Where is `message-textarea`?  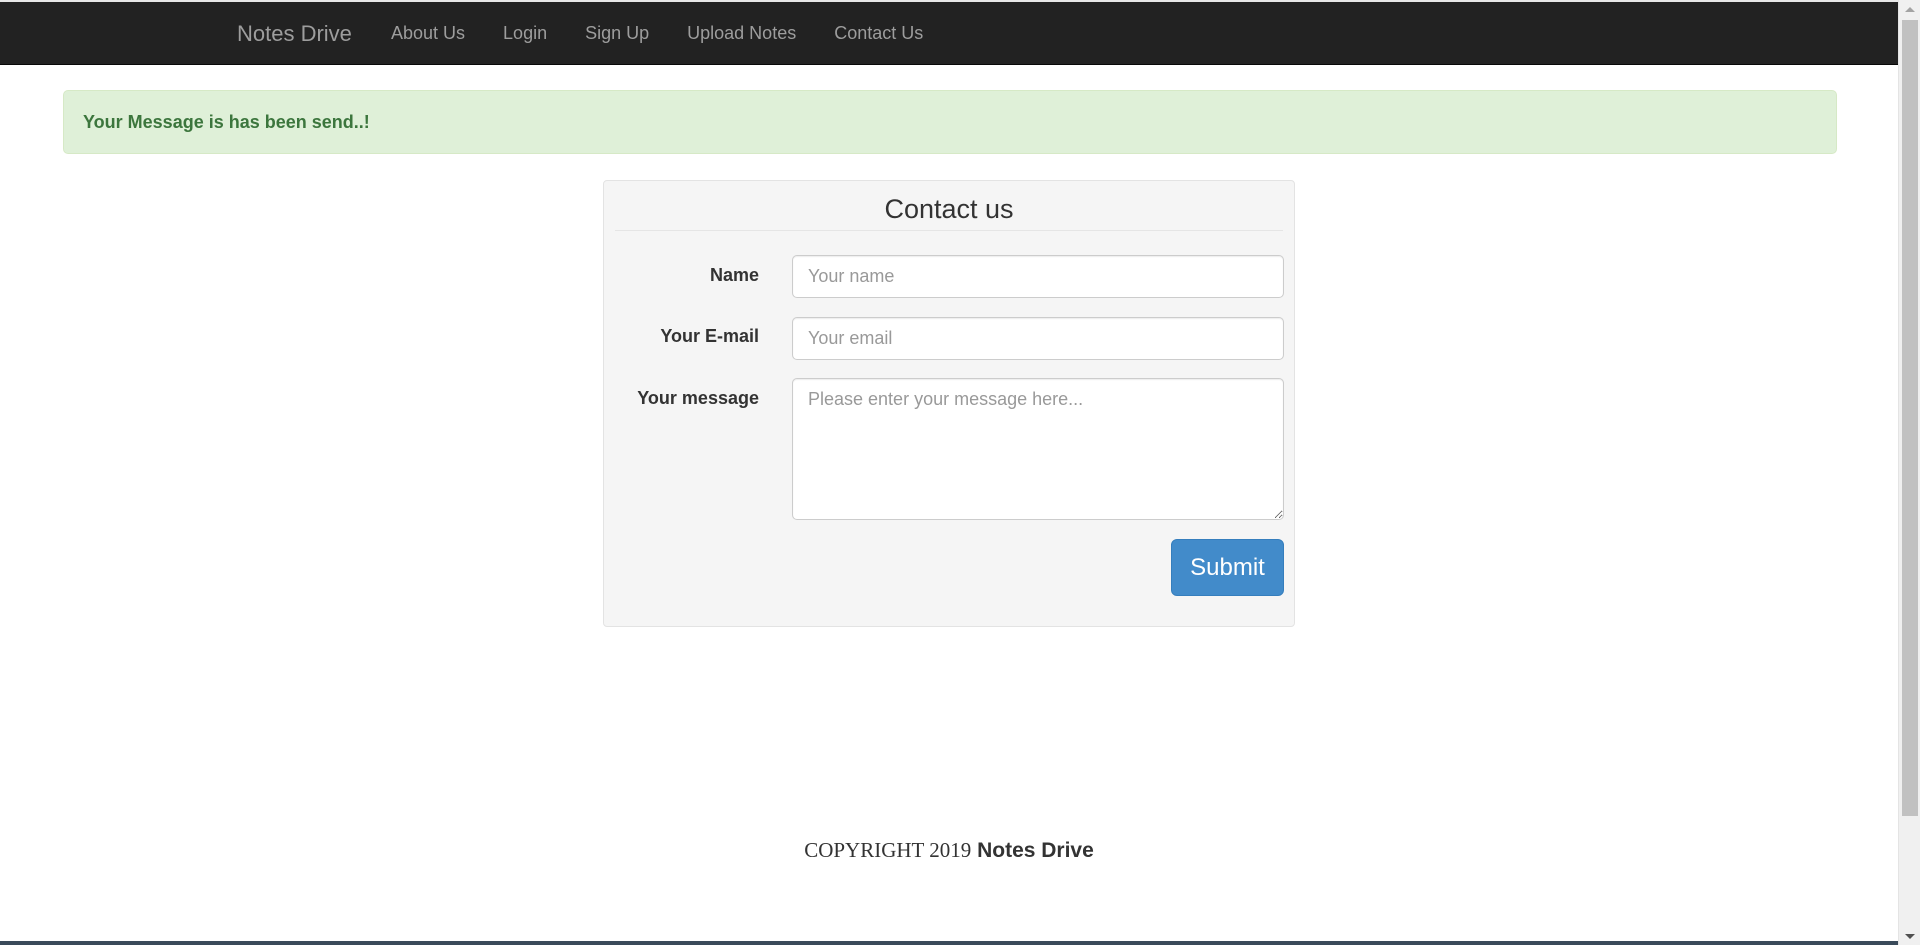 message-textarea is located at coordinates (1038, 449).